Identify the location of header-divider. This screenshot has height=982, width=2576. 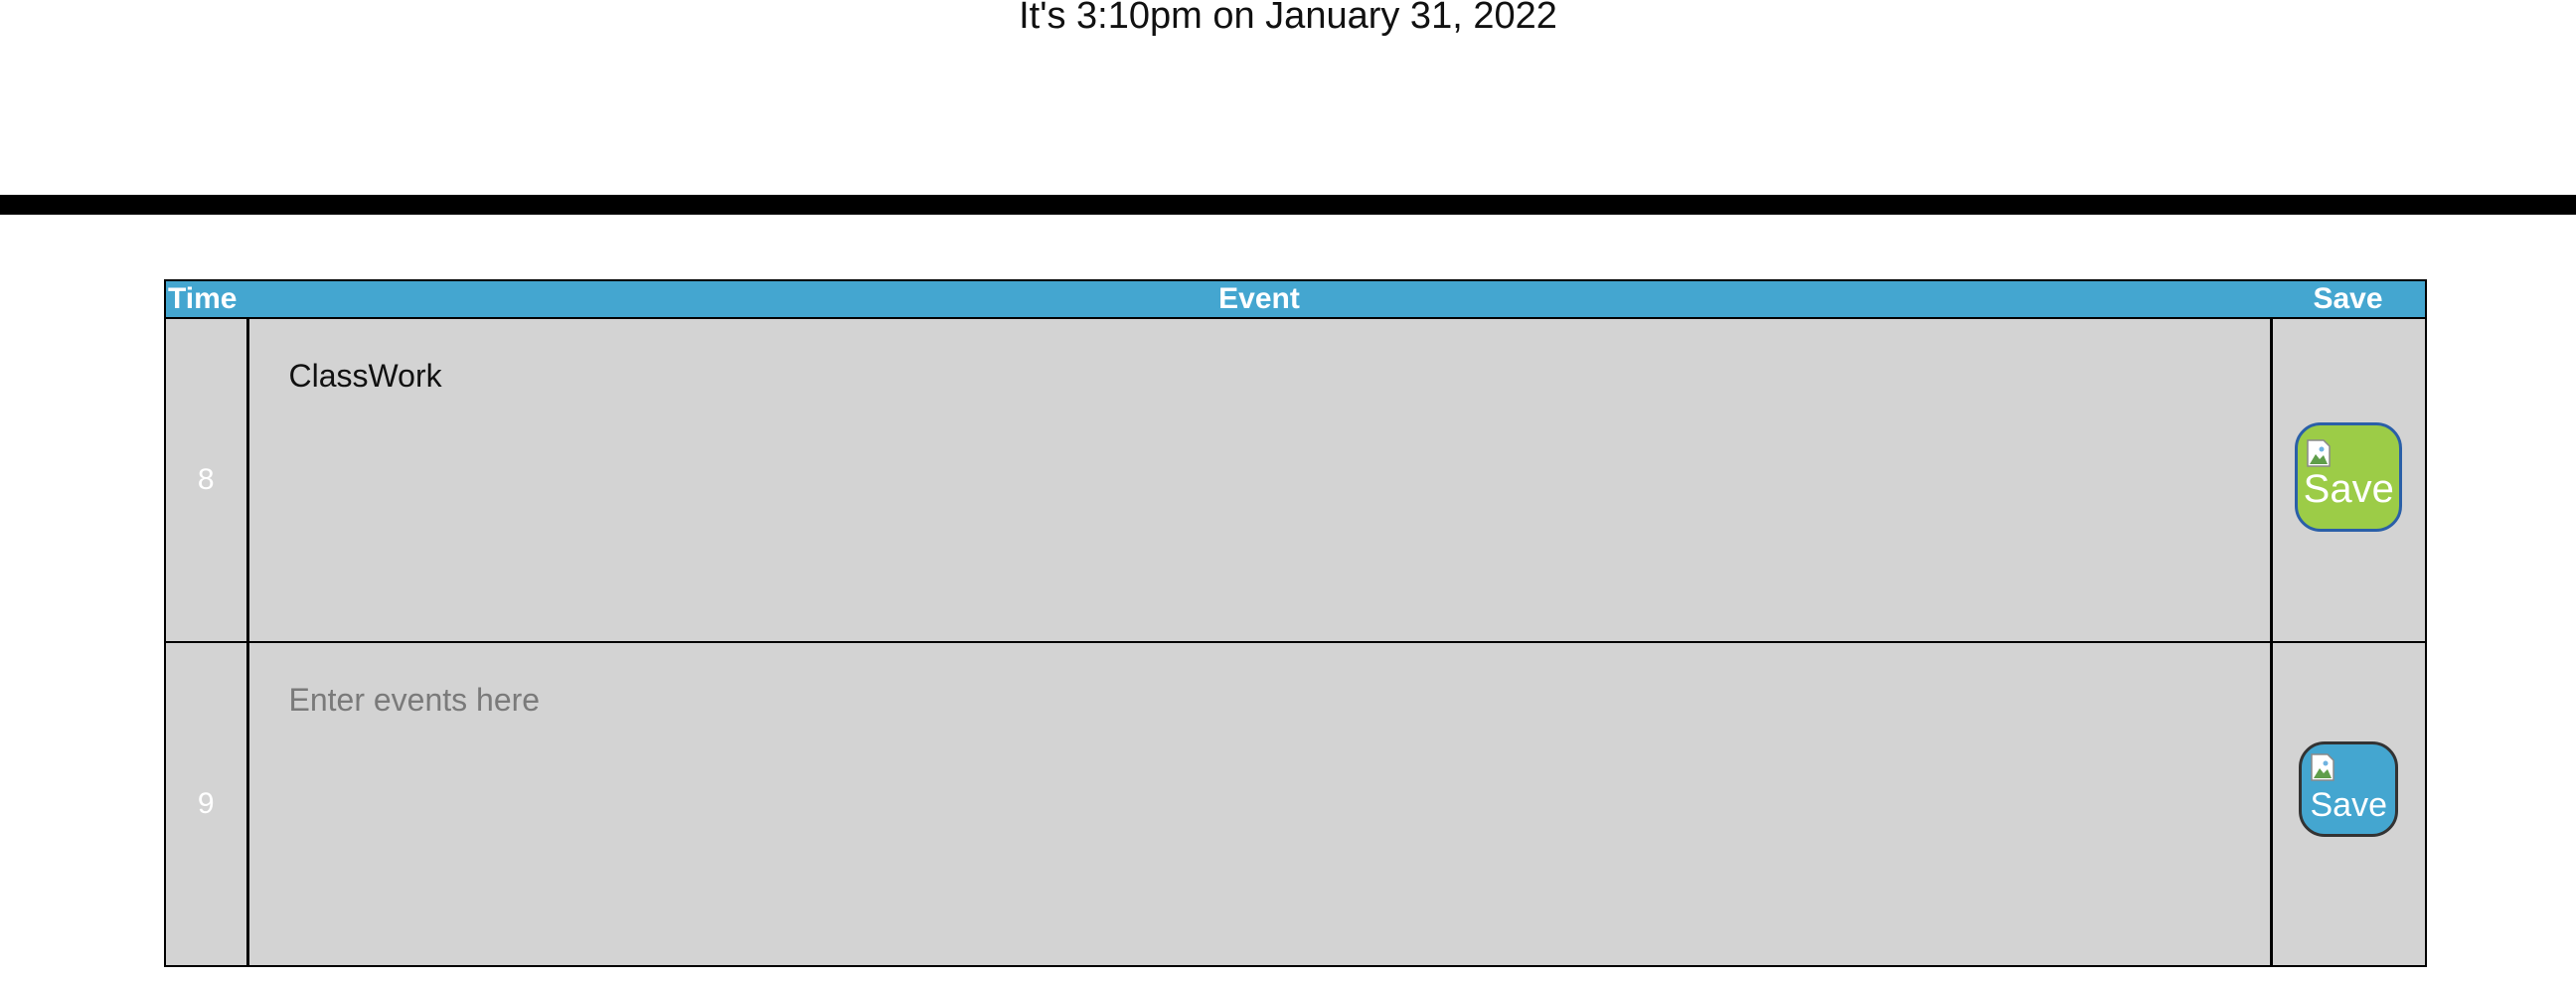
(1288, 205).